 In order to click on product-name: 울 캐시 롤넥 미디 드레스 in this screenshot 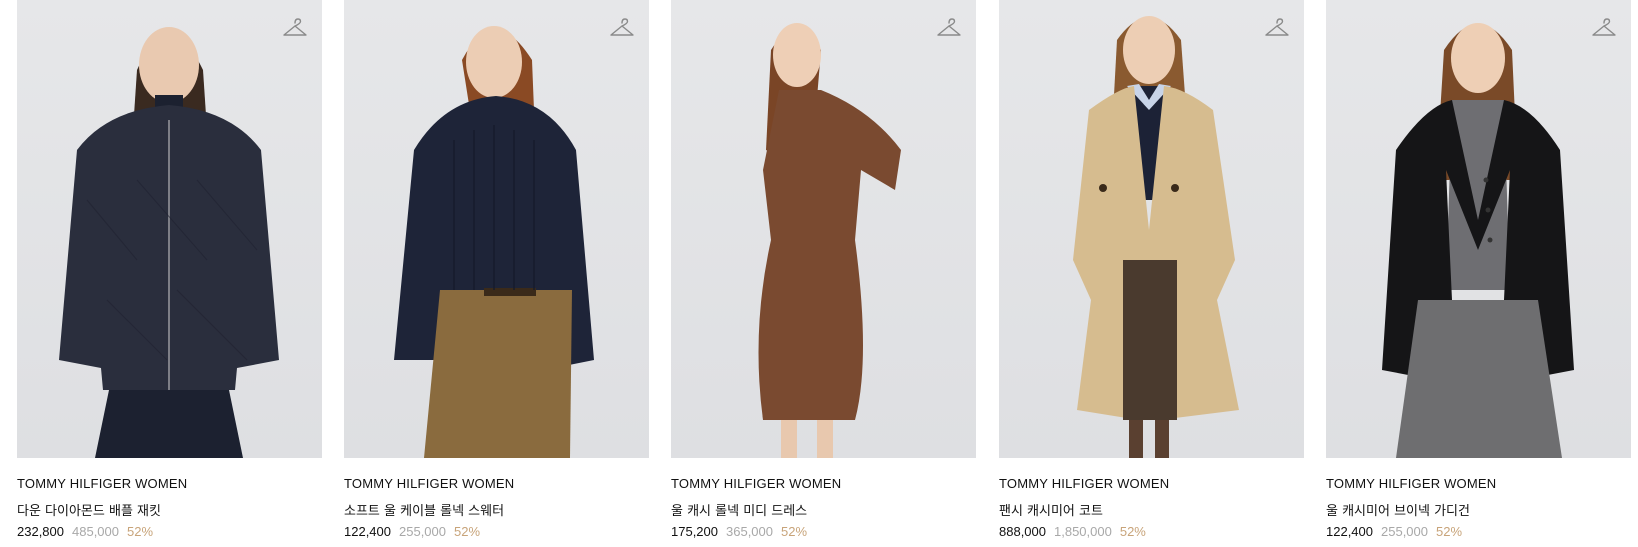, I will do `click(739, 509)`.